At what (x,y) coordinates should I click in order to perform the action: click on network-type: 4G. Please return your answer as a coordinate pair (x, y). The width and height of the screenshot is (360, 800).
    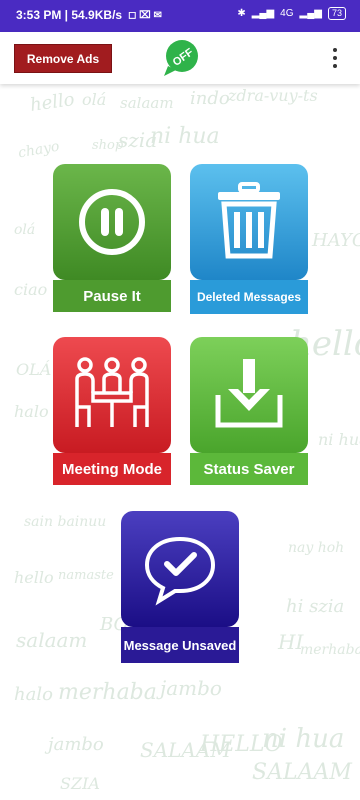
    Looking at the image, I should click on (287, 13).